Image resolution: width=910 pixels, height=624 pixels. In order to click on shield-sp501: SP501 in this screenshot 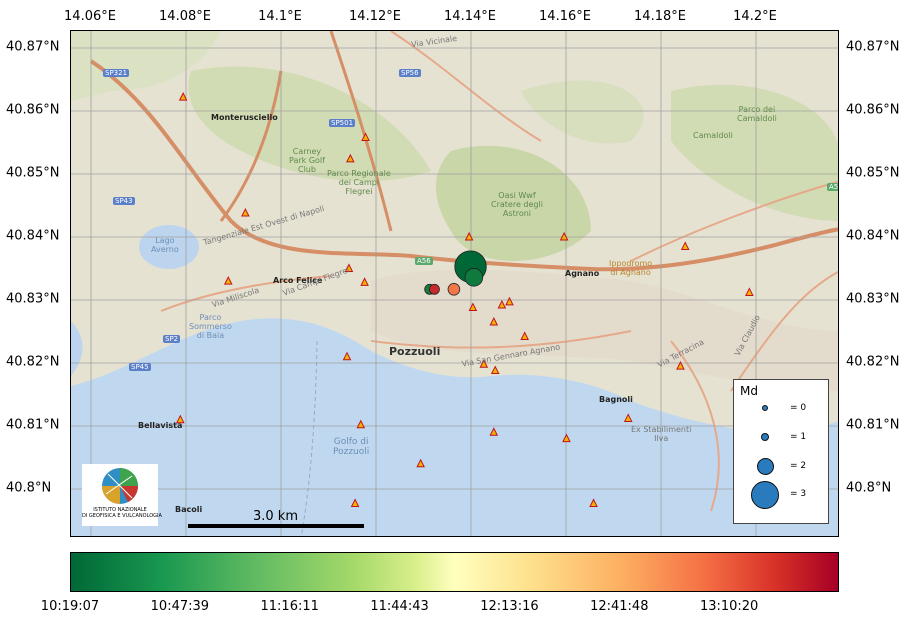, I will do `click(342, 123)`.